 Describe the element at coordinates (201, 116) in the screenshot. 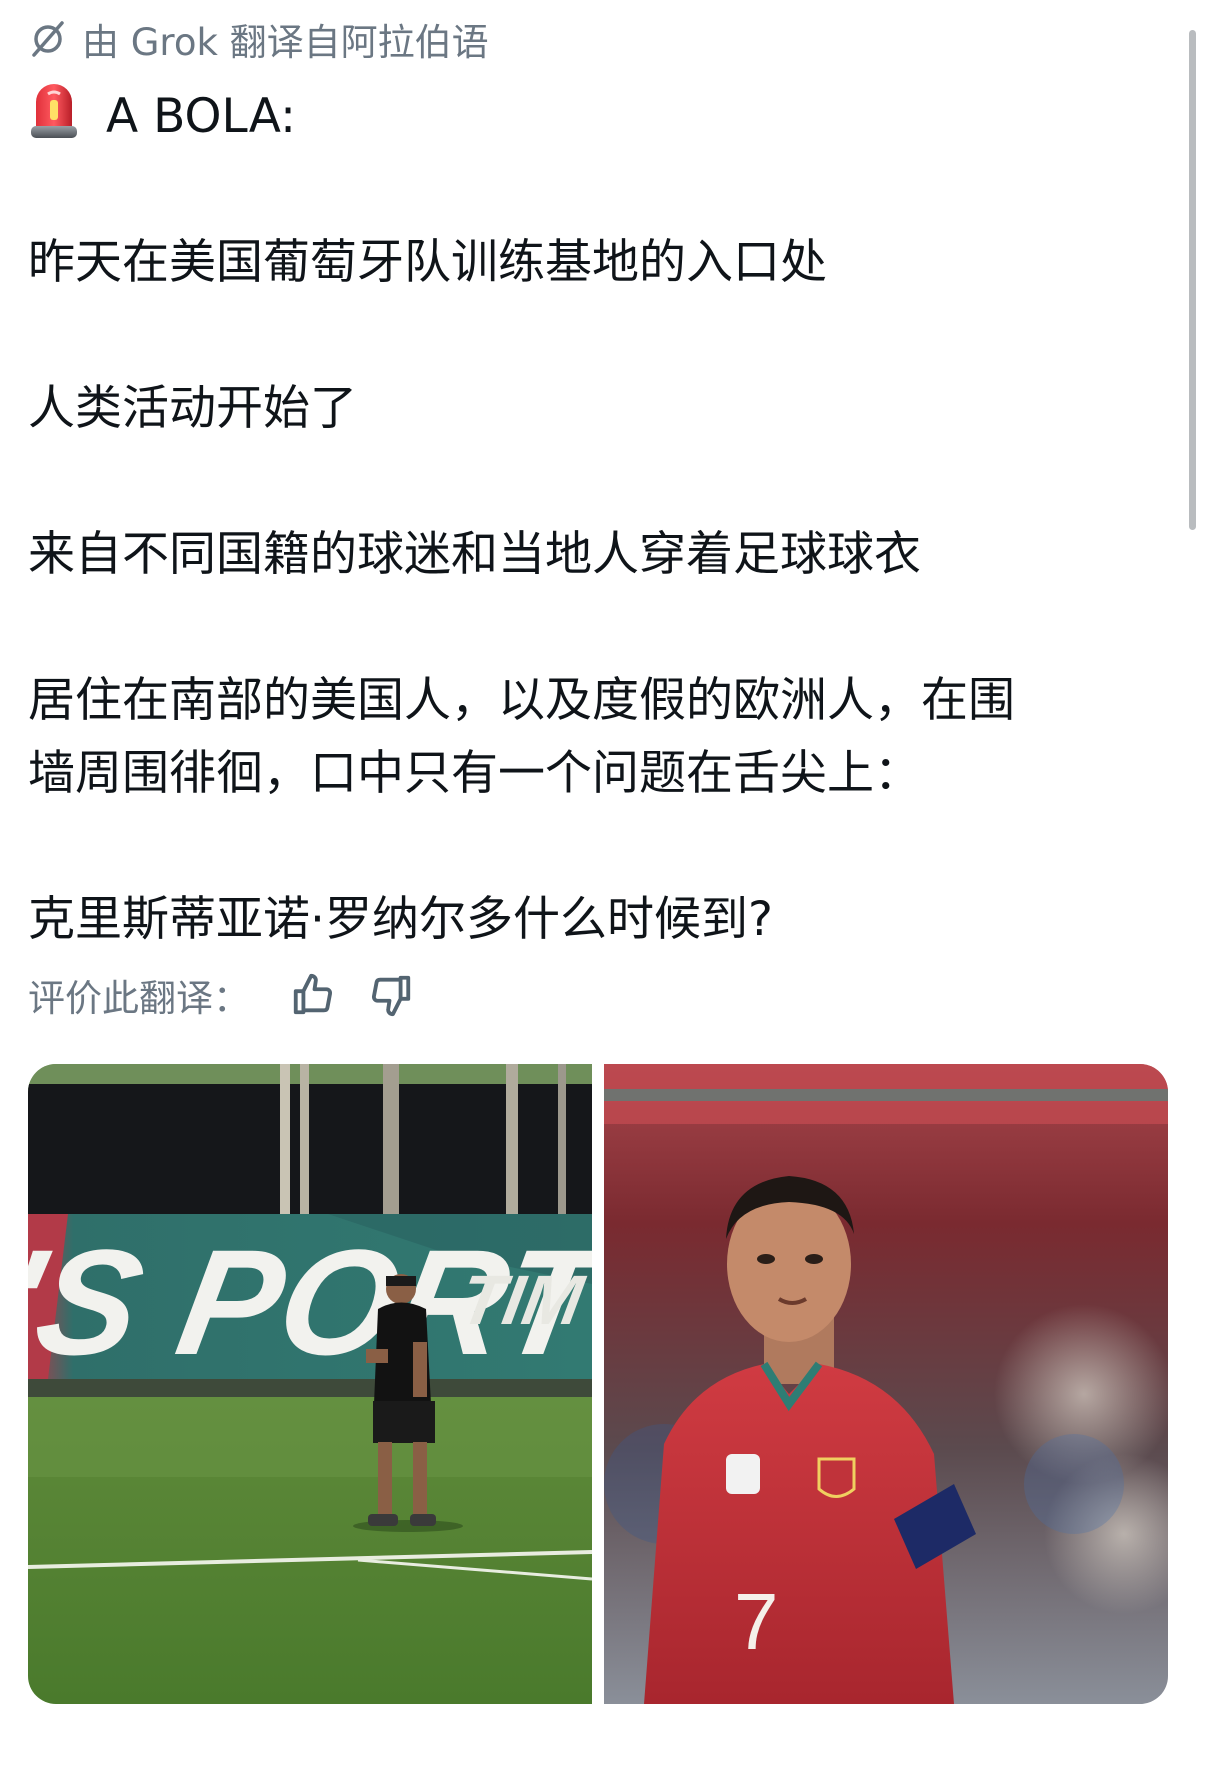

I see `tweet-source-name: A BOLA:` at that location.